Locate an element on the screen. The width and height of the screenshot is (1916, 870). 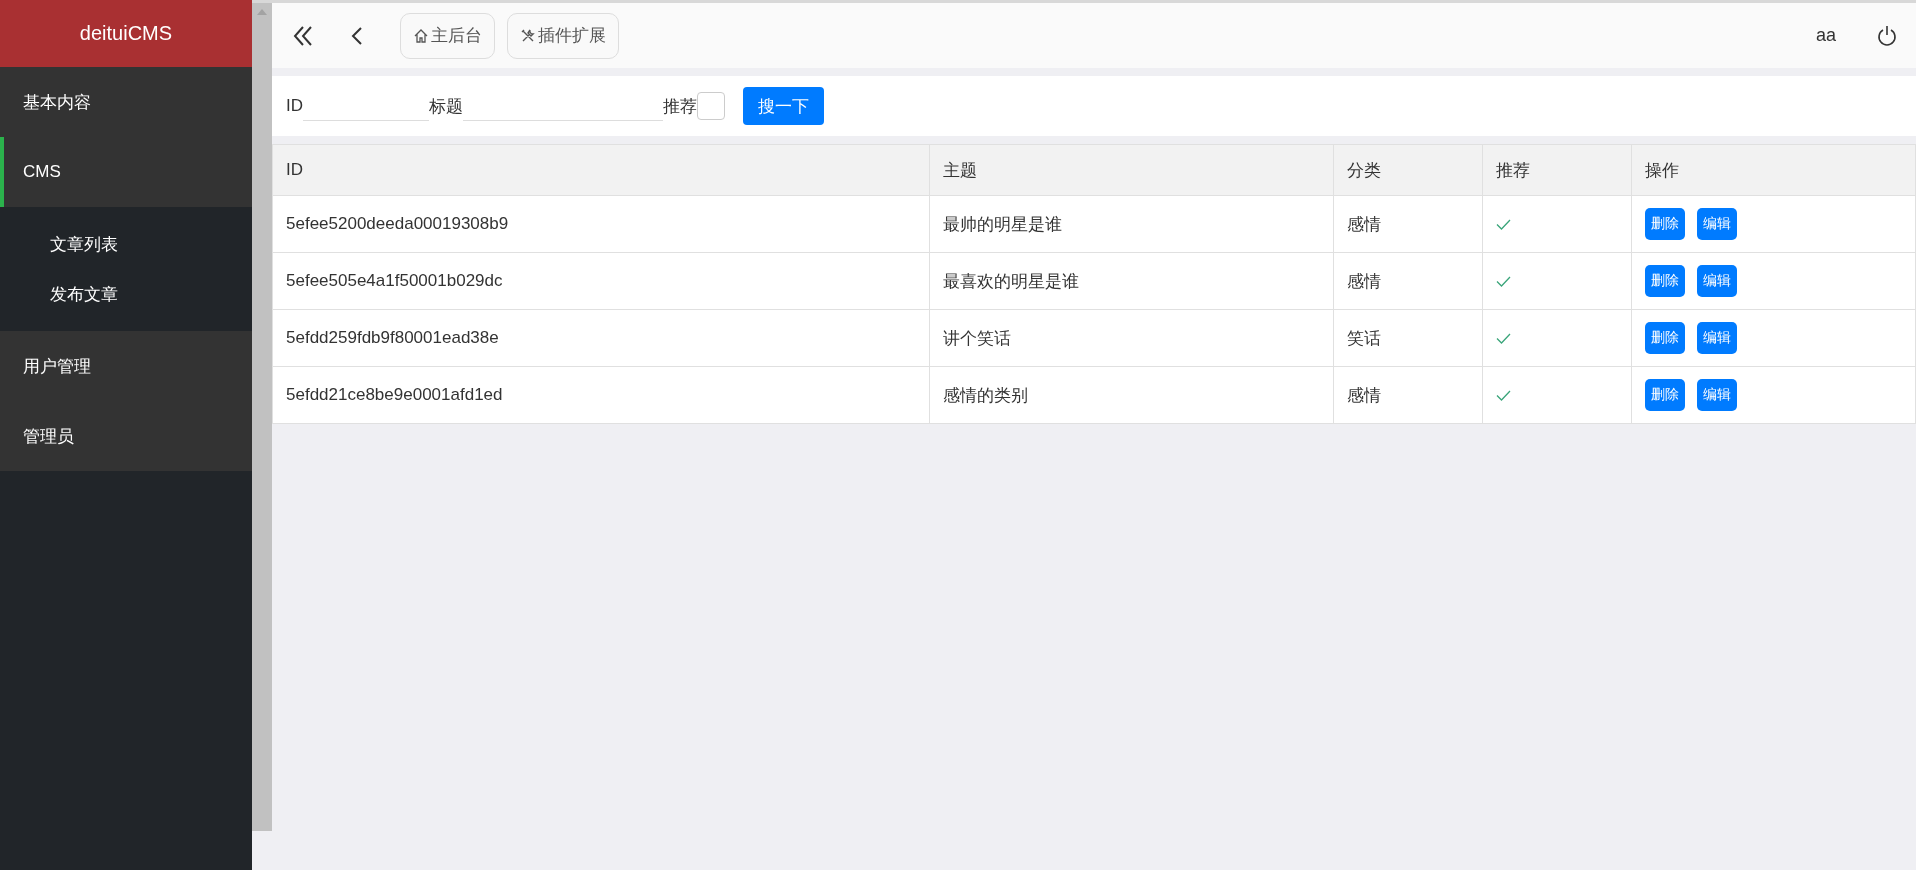
menu-item: CMS is located at coordinates (126, 172).